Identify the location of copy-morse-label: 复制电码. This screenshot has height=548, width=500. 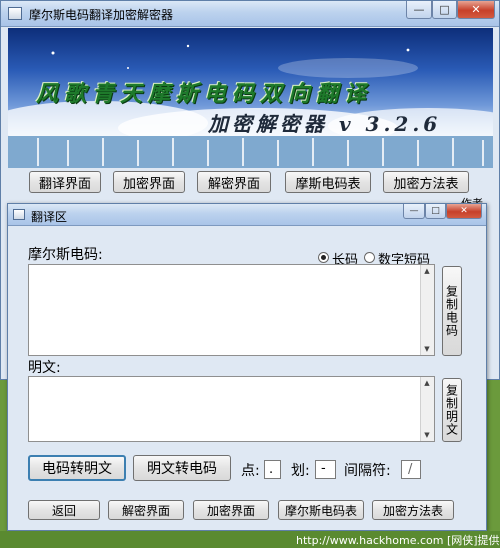
(451, 311).